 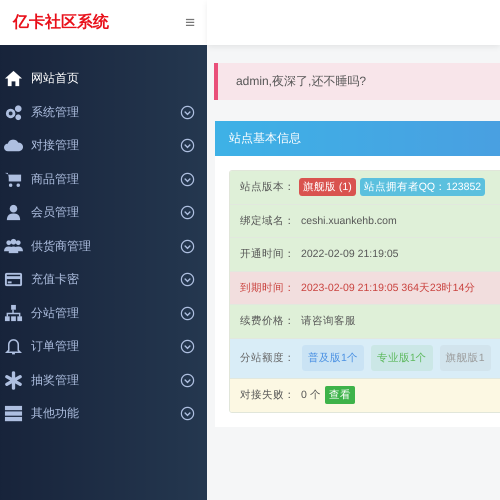 What do you see at coordinates (267, 395) in the screenshot?
I see `field-label: 对接失败：` at bounding box center [267, 395].